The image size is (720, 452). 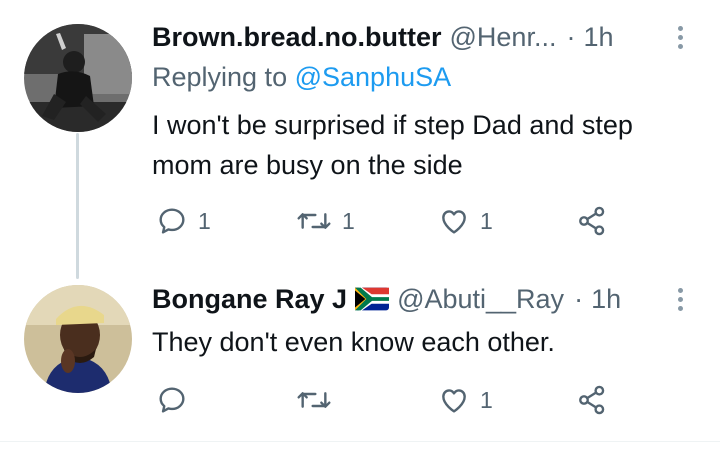 I want to click on reply-count: 1, so click(x=204, y=220).